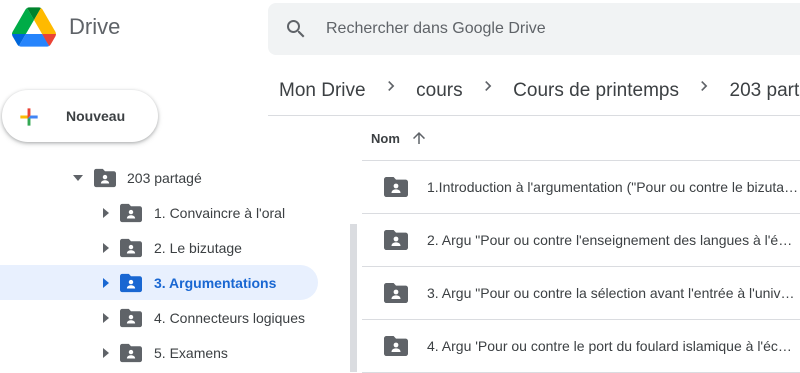 The height and width of the screenshot is (373, 800). What do you see at coordinates (765, 91) in the screenshot?
I see `breadcrumb-item-203-partage: 203 partagé` at bounding box center [765, 91].